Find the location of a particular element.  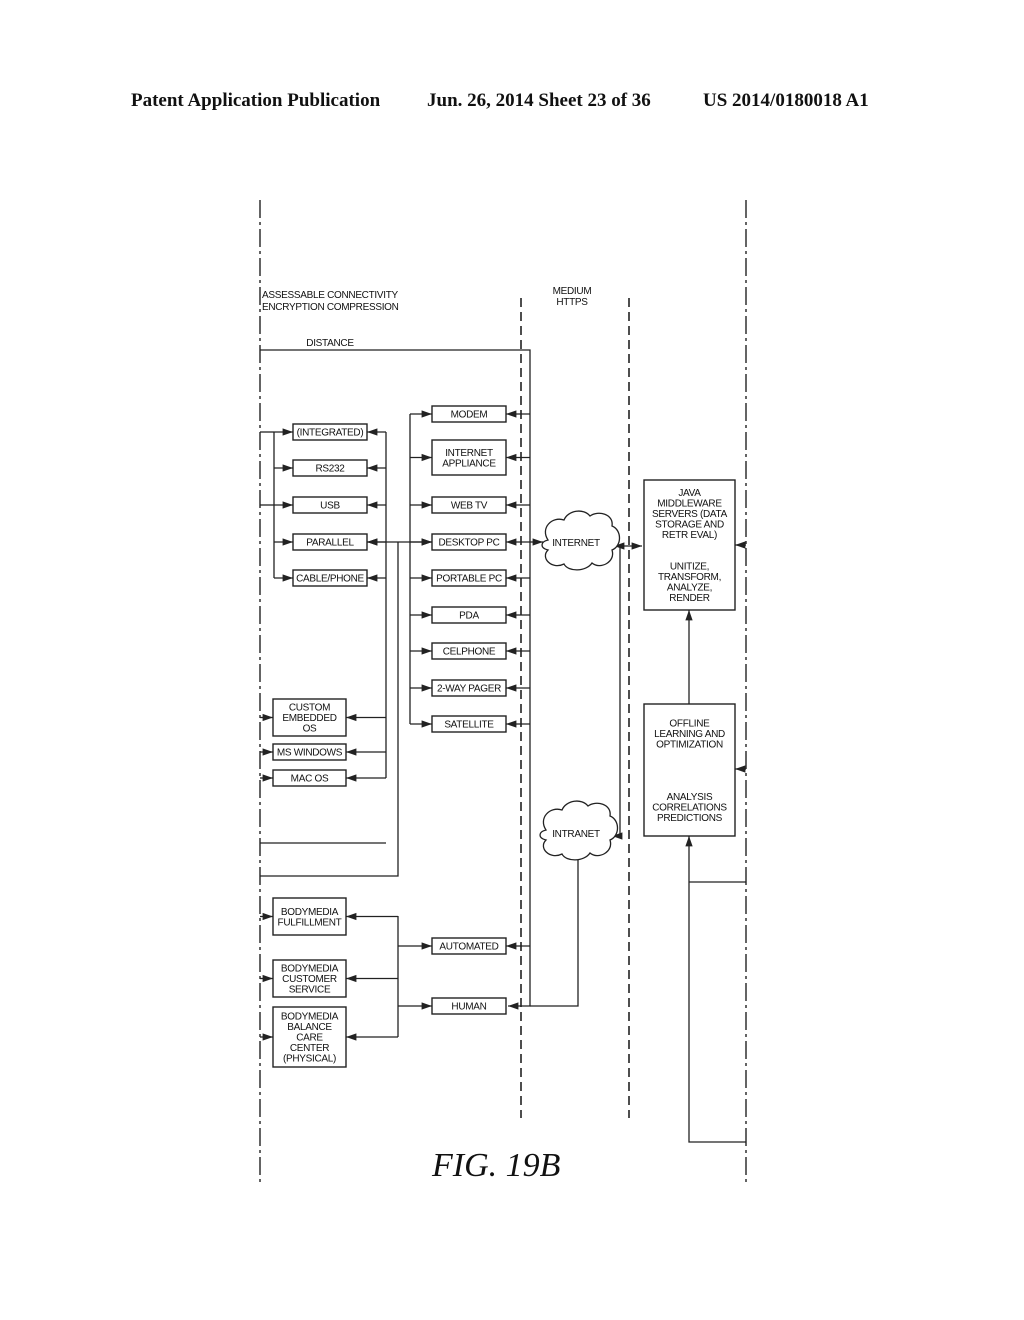

device-modem-label: MODEM is located at coordinates (469, 415).